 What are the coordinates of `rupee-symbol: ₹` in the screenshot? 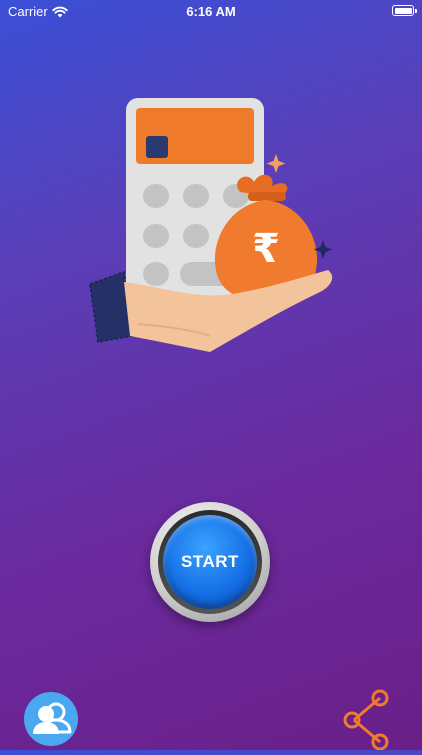 It's located at (266, 249).